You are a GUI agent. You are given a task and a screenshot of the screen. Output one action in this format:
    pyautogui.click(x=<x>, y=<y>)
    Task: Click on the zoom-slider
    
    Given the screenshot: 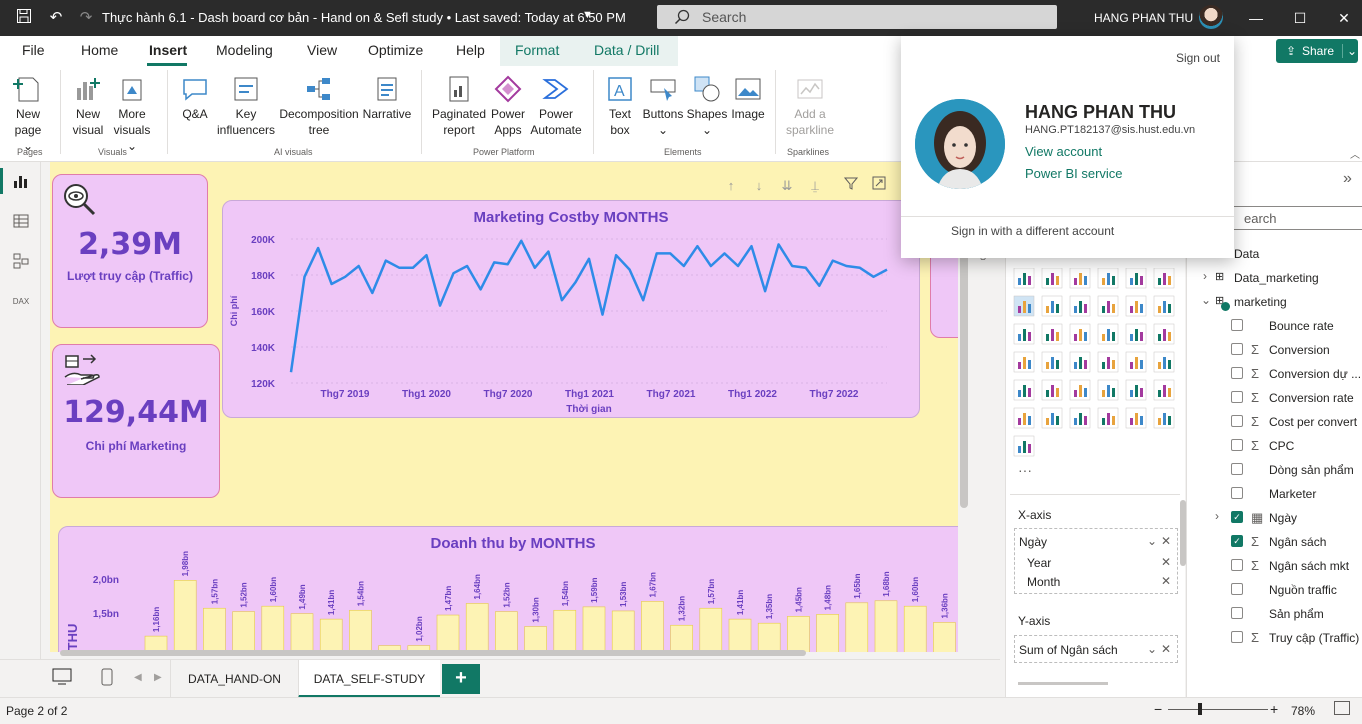 What is the action you would take?
    pyautogui.click(x=1218, y=709)
    